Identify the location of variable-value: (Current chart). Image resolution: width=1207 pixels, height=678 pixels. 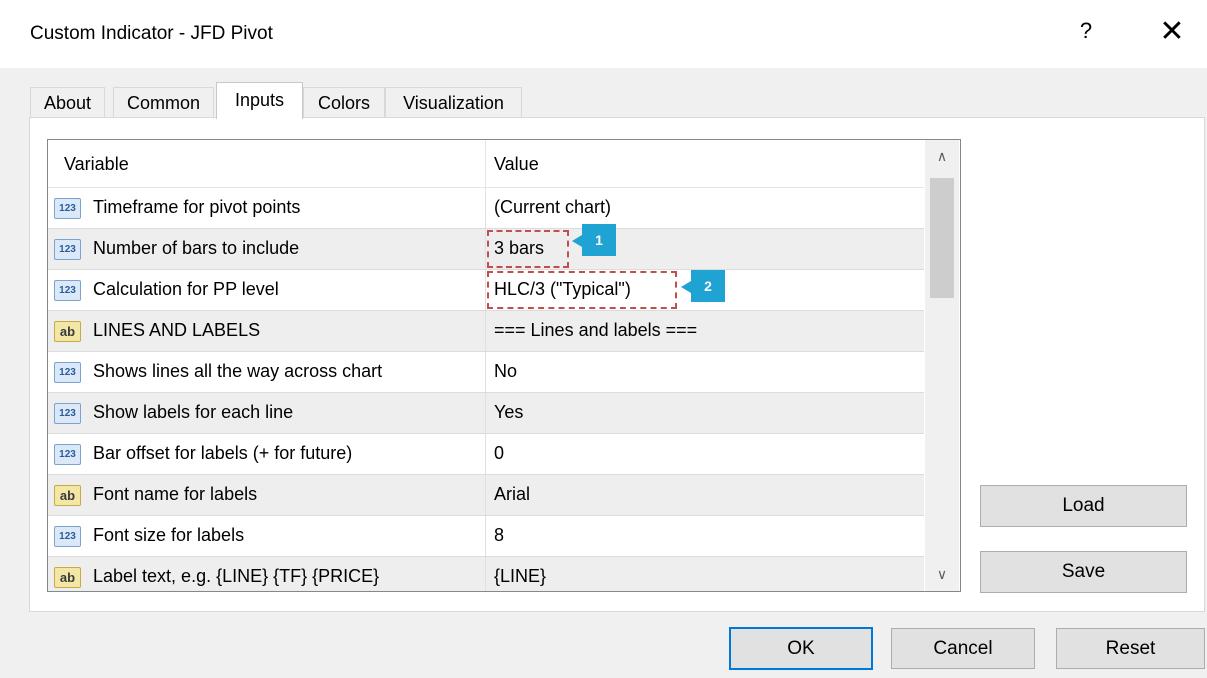
(552, 207).